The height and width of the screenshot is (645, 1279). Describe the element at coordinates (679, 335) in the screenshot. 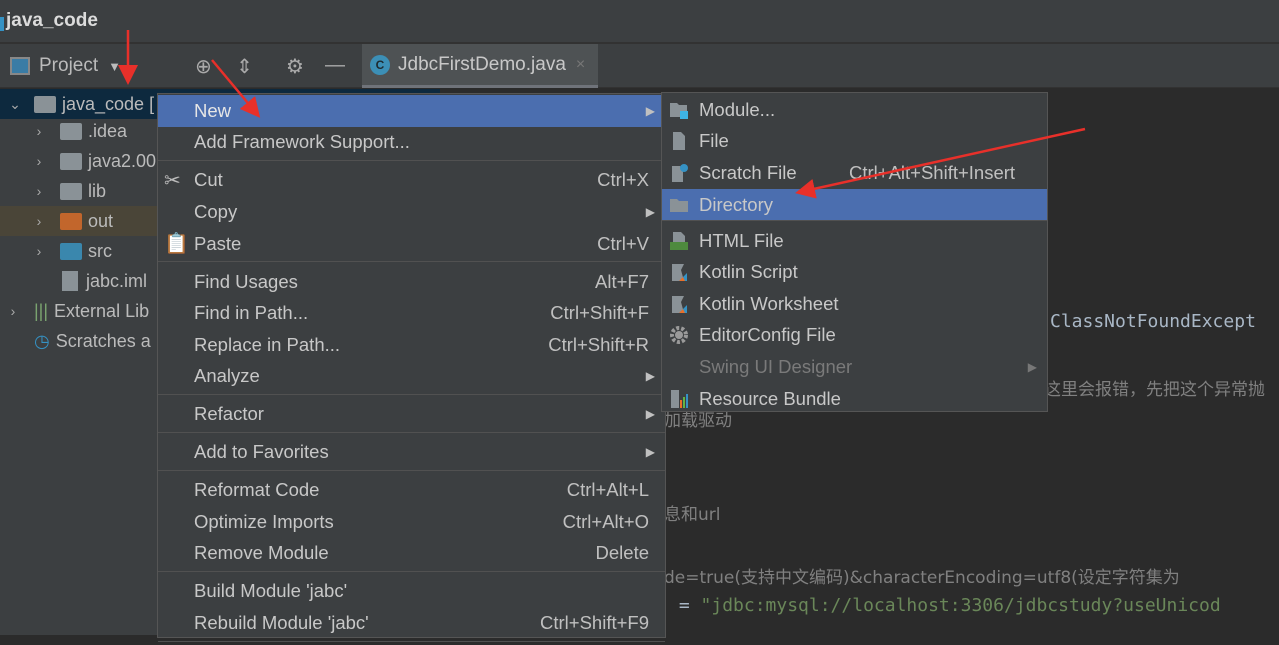

I see `gear-icon` at that location.